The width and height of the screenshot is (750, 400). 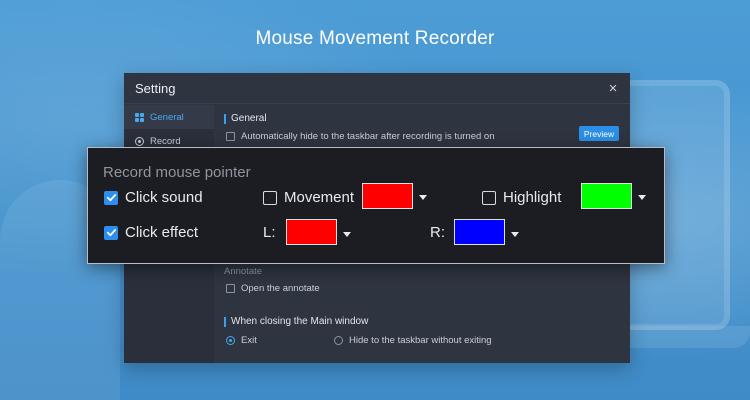 What do you see at coordinates (280, 288) in the screenshot?
I see `open-annotate-label: Open the annotate` at bounding box center [280, 288].